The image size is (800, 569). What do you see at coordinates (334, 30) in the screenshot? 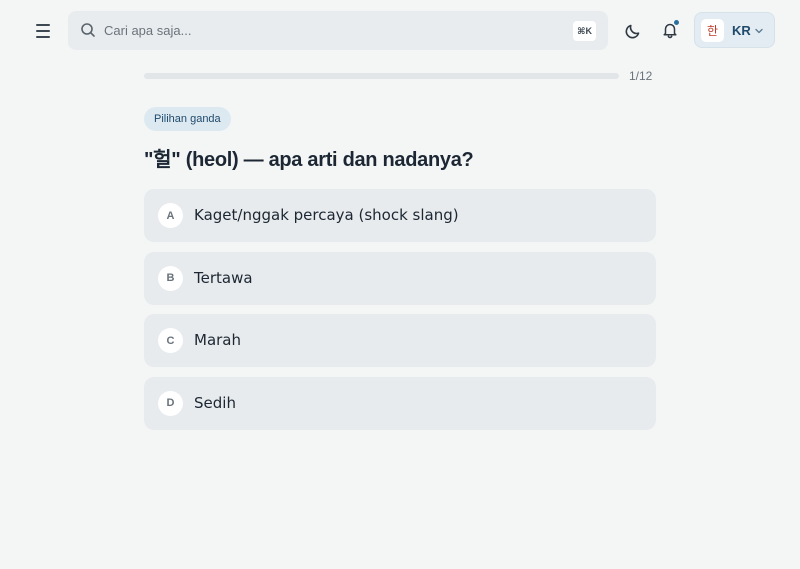
I see `search-input` at bounding box center [334, 30].